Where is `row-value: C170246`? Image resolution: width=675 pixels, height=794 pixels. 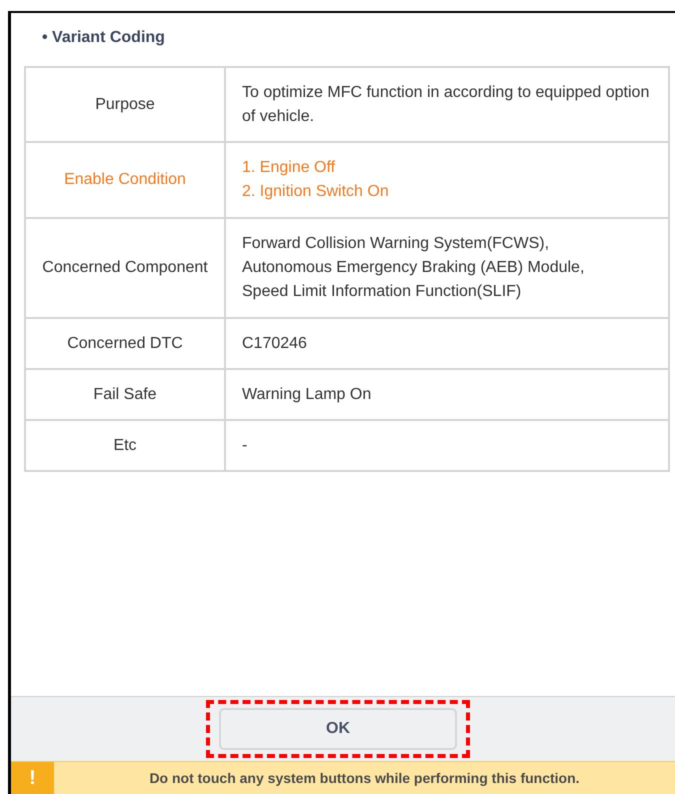 row-value: C170246 is located at coordinates (447, 343).